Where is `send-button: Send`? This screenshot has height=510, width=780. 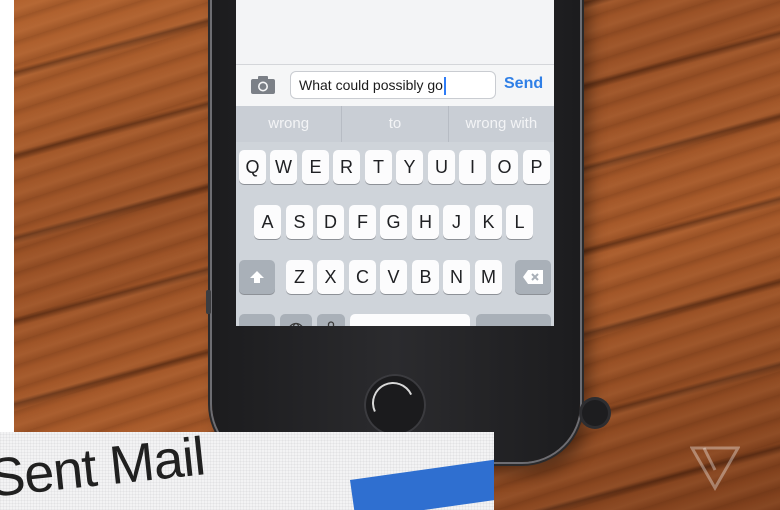
send-button: Send is located at coordinates (523, 84).